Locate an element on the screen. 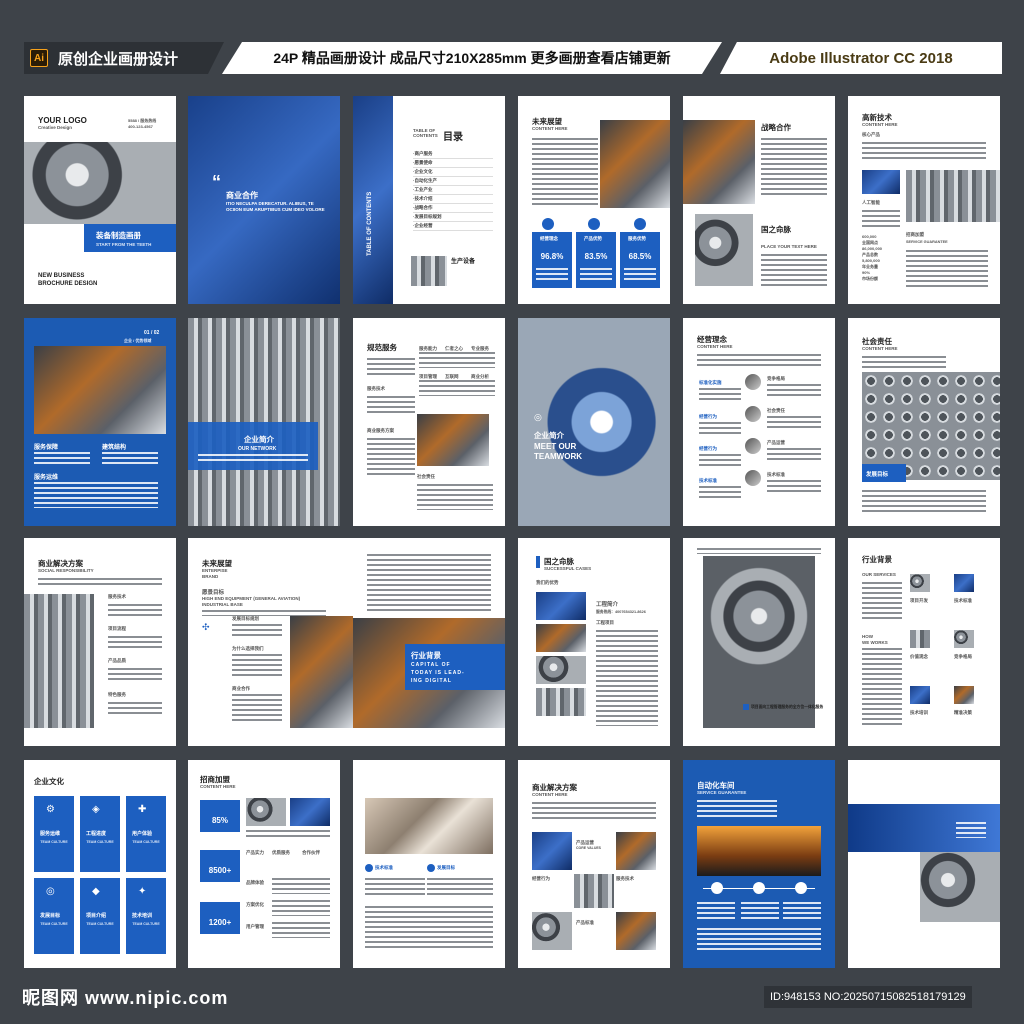  toc-en: TABLE OF CONTENTS is located at coordinates (425, 133).